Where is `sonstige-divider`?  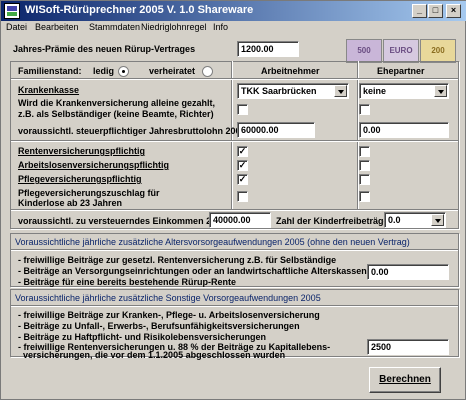 sonstige-divider is located at coordinates (234, 305).